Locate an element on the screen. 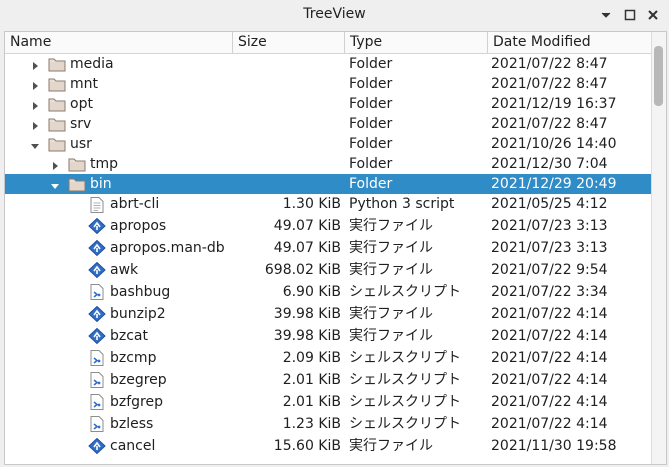 The height and width of the screenshot is (467, 669). row-size: 39.98 KiB is located at coordinates (307, 336).